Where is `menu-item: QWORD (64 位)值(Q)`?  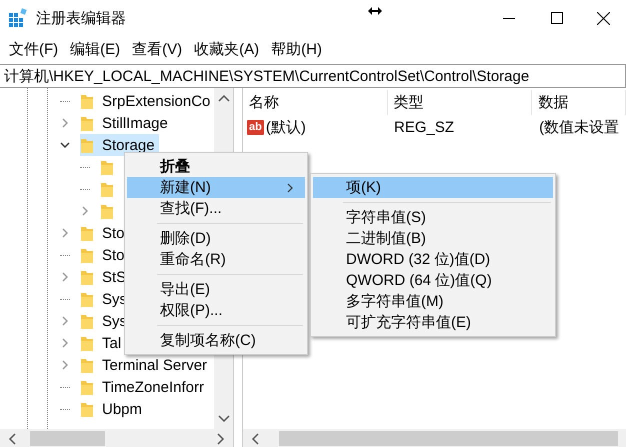
menu-item: QWORD (64 位)值(Q) is located at coordinates (433, 280).